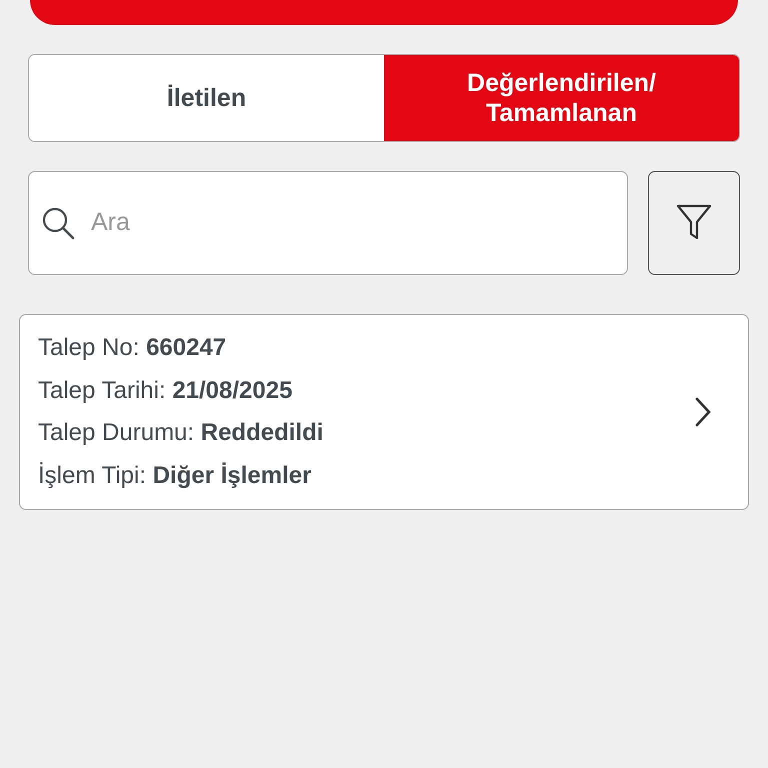 This screenshot has width=768, height=768. What do you see at coordinates (58, 223) in the screenshot?
I see `search-icon` at bounding box center [58, 223].